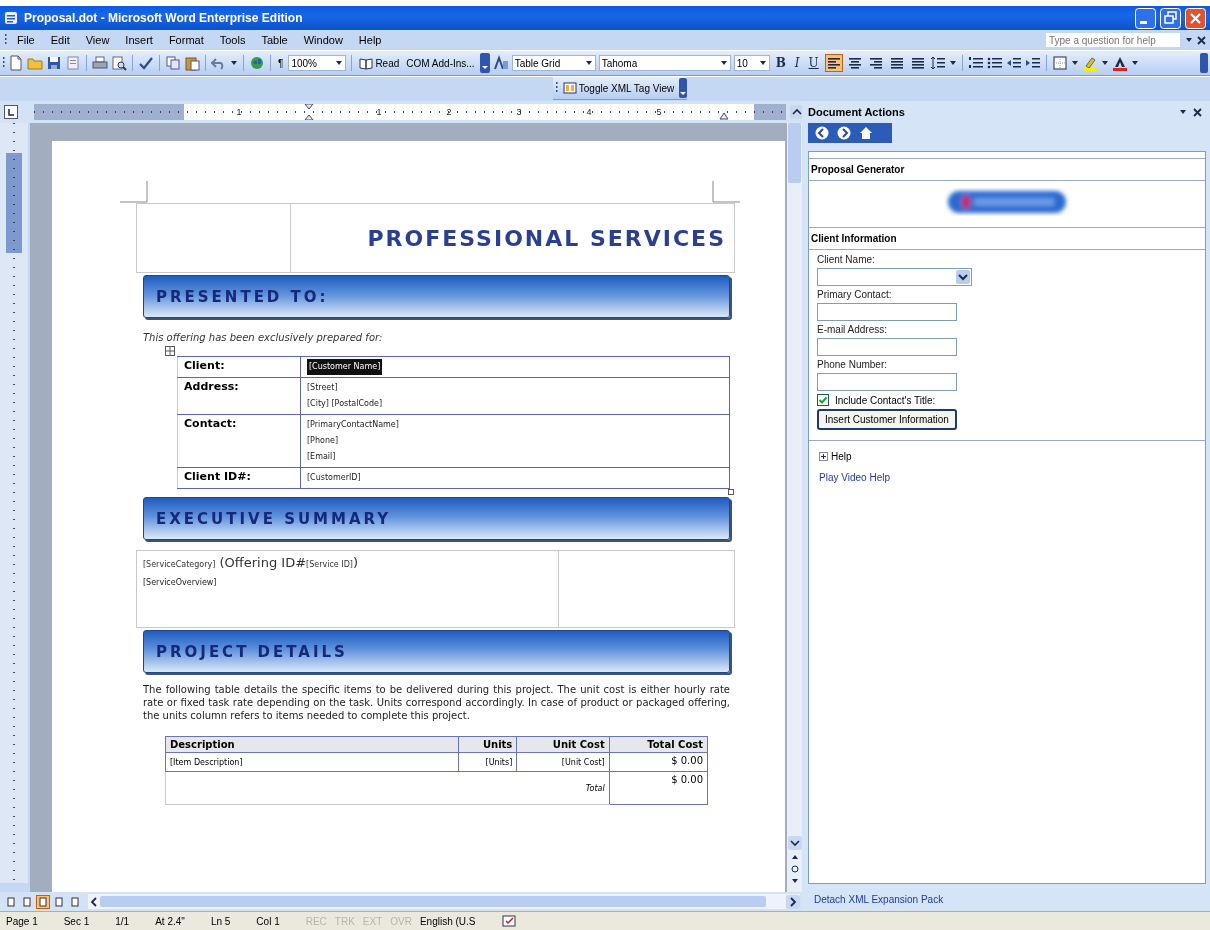  What do you see at coordinates (658, 788) in the screenshot?
I see `table-cell: $ 0.00` at bounding box center [658, 788].